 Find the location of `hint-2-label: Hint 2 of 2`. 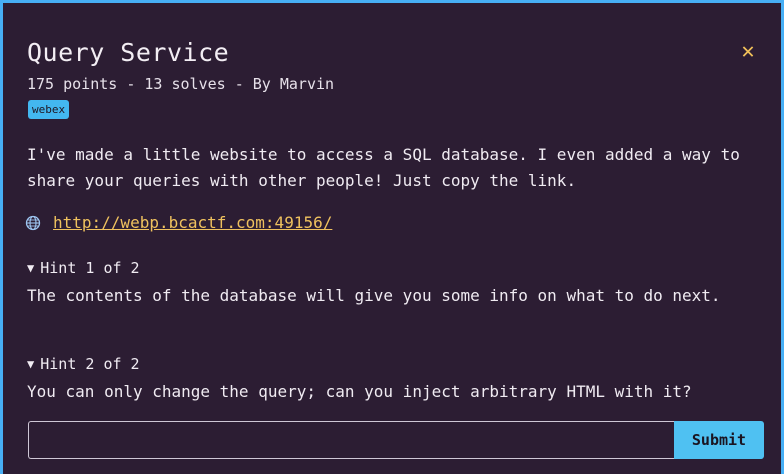

hint-2-label: Hint 2 of 2 is located at coordinates (90, 364).